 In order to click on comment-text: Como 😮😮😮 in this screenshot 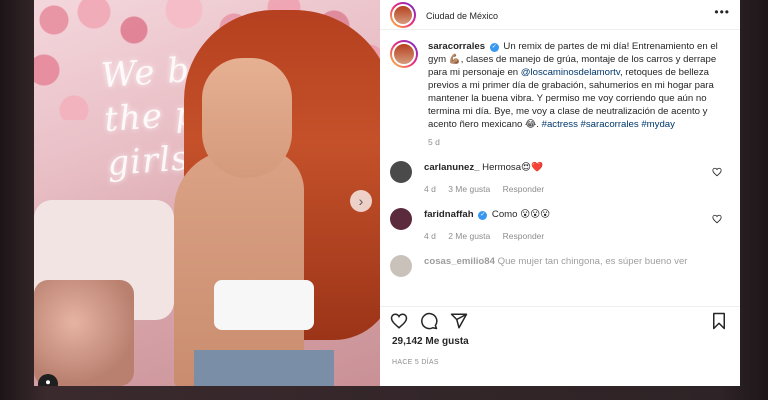, I will do `click(521, 214)`.